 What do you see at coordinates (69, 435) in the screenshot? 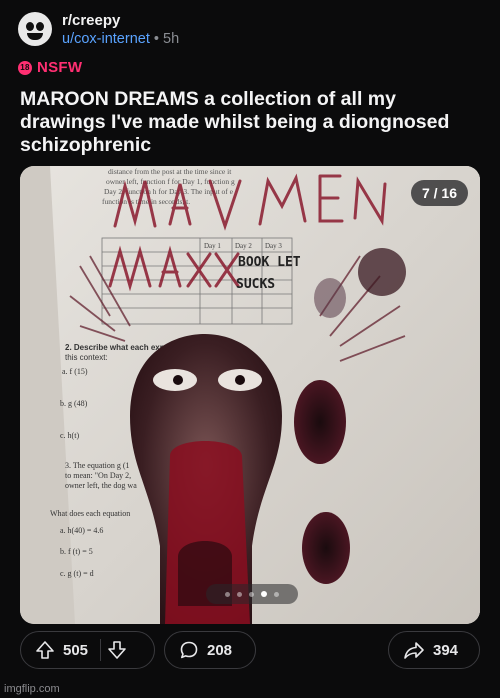
I see `part-c-ht: c. h(t)` at bounding box center [69, 435].